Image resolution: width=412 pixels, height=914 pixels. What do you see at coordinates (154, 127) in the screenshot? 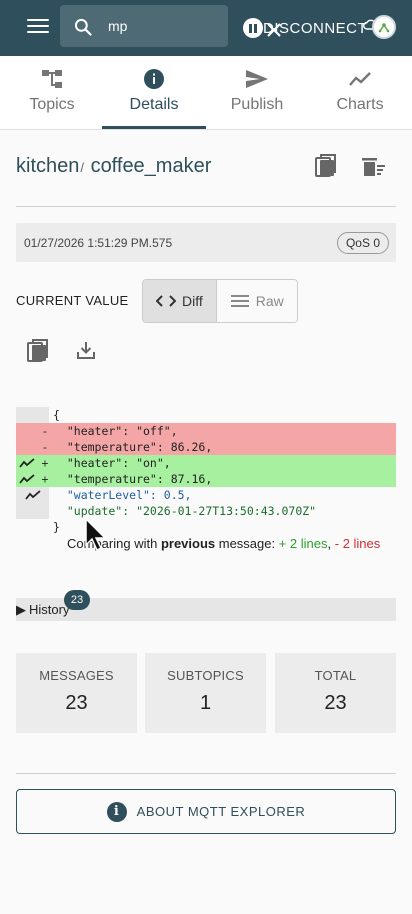
I see `active-tab-indicator` at bounding box center [154, 127].